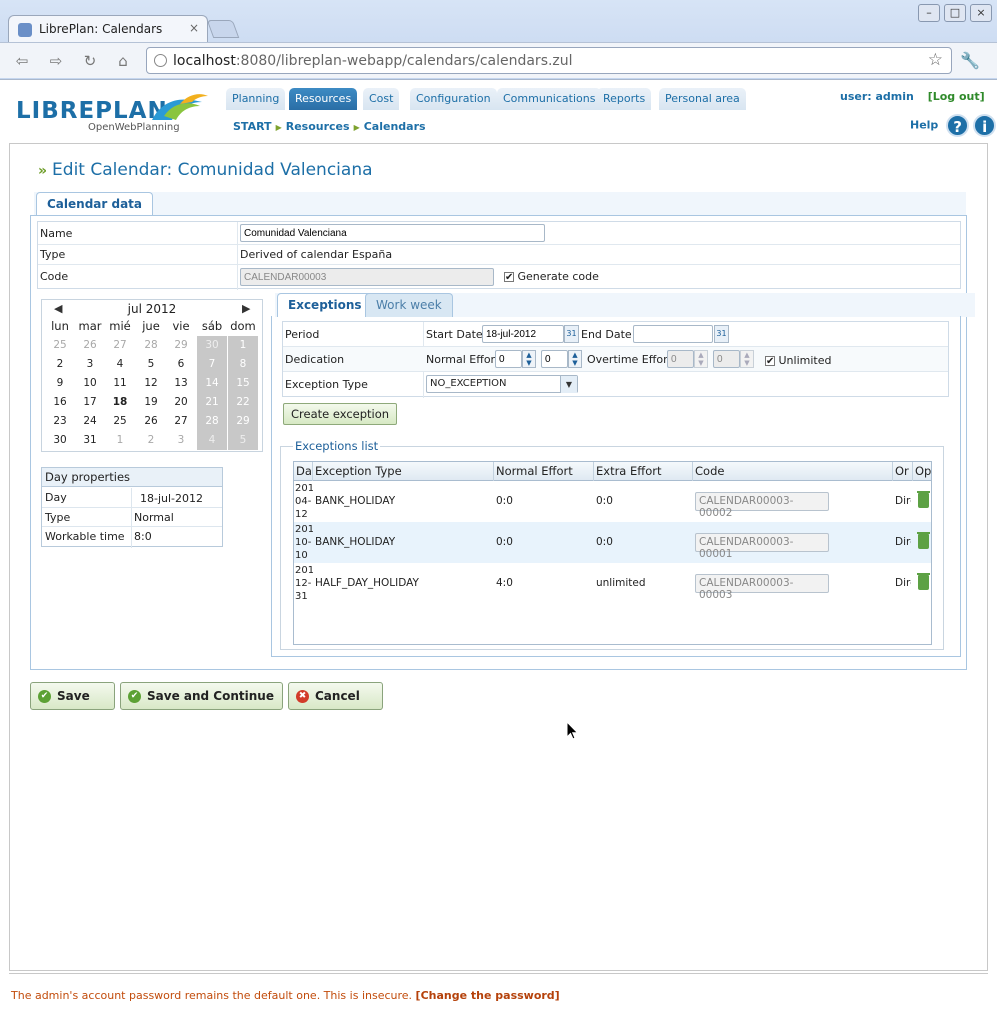 This screenshot has width=997, height=1024. I want to click on calendar-day: 15, so click(243, 383).